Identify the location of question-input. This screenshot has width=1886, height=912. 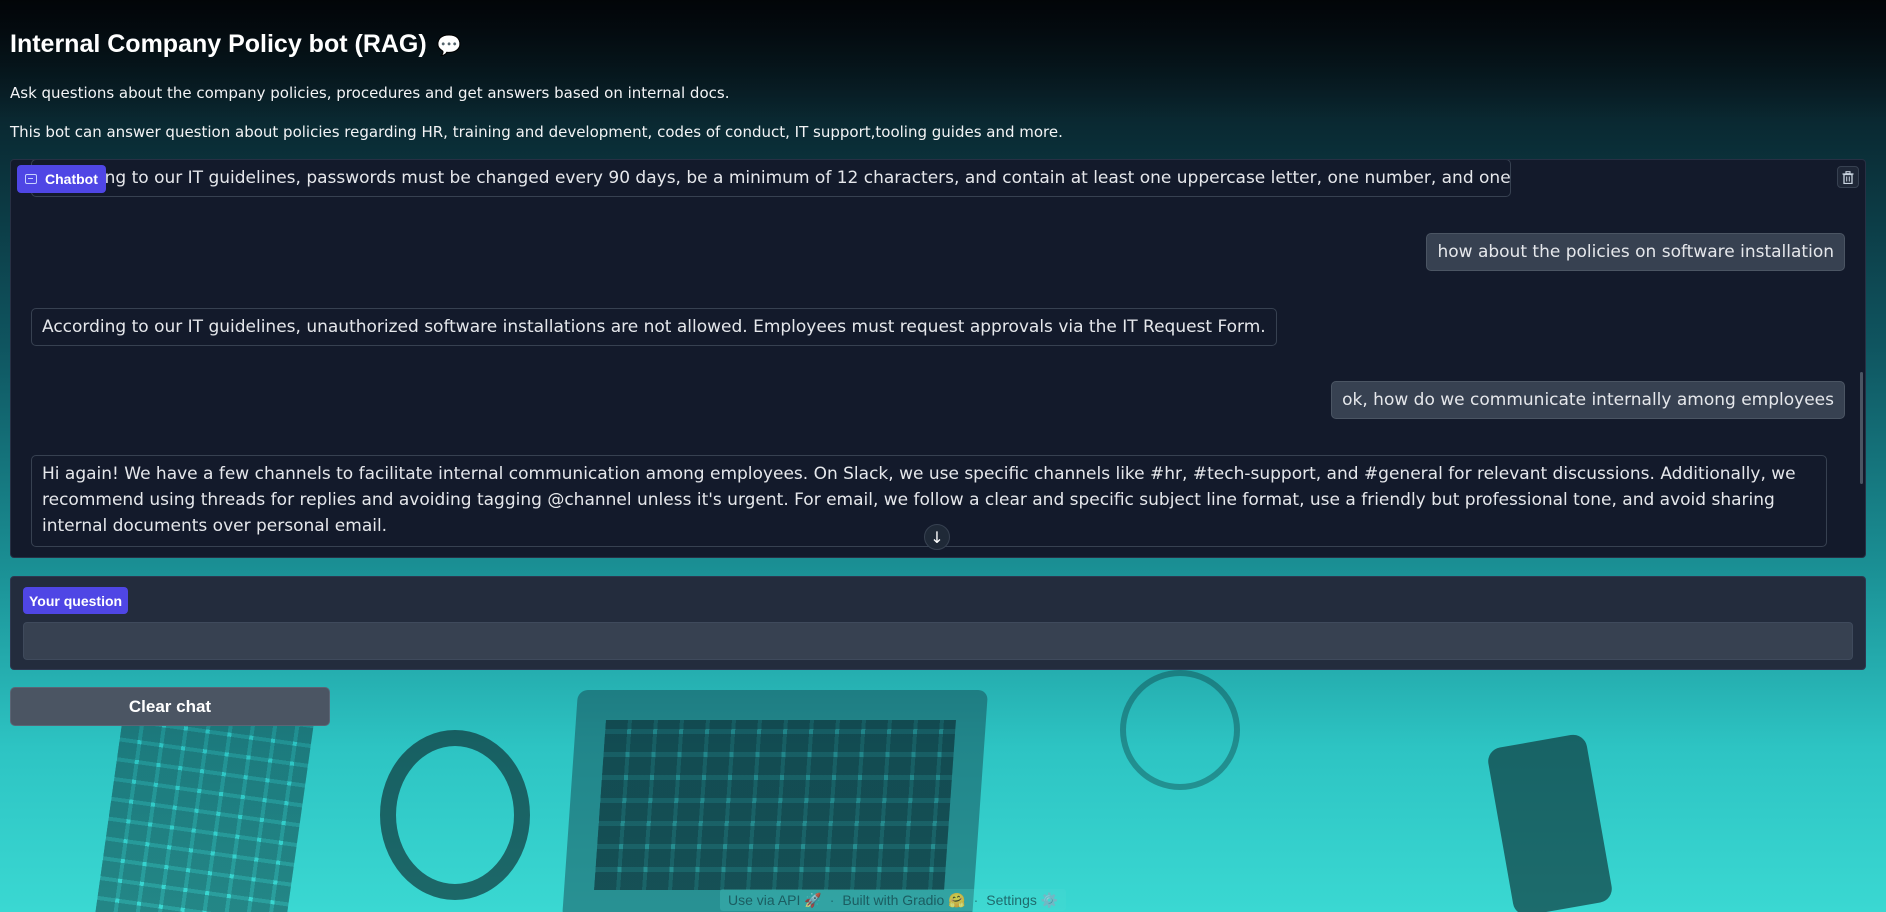
(938, 641).